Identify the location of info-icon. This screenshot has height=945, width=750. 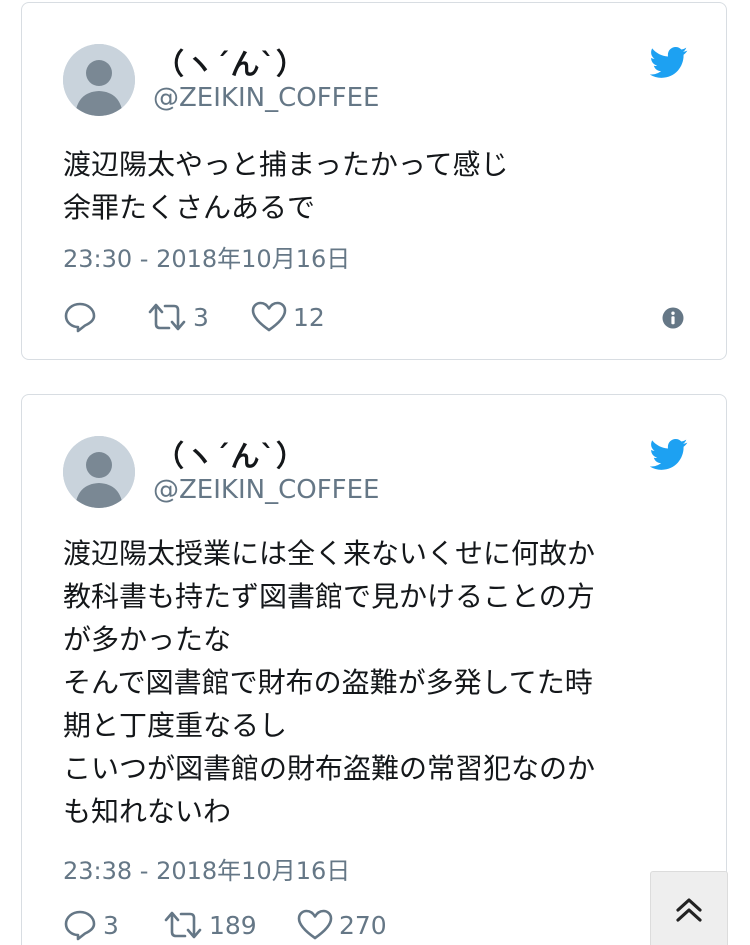
(673, 318).